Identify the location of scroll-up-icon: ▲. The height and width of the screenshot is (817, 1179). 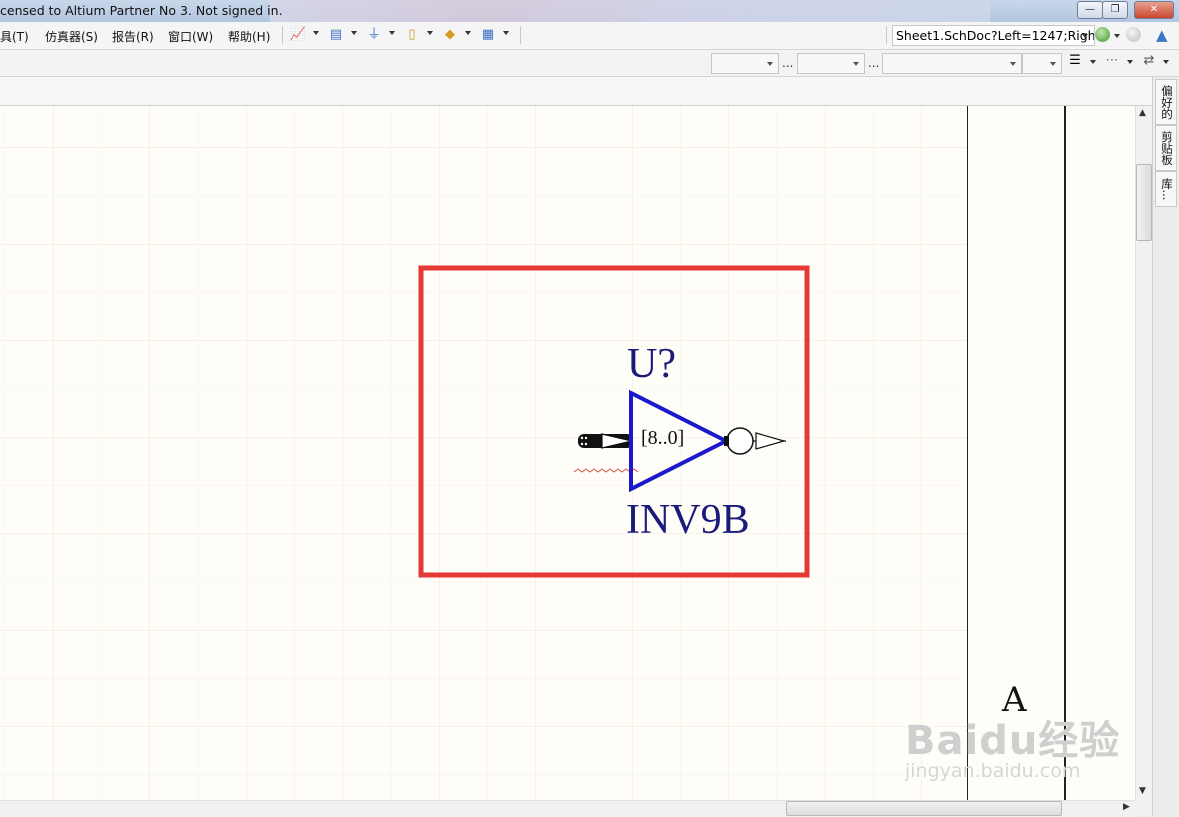
(1142, 113).